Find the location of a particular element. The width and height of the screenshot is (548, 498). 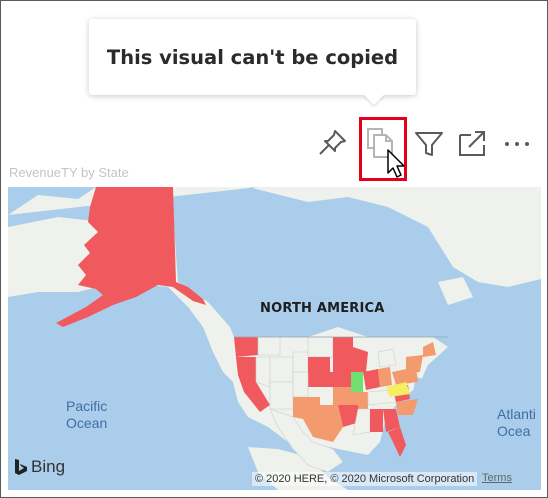

ocean-label-pacific: Pacific Ocean is located at coordinates (86, 415).